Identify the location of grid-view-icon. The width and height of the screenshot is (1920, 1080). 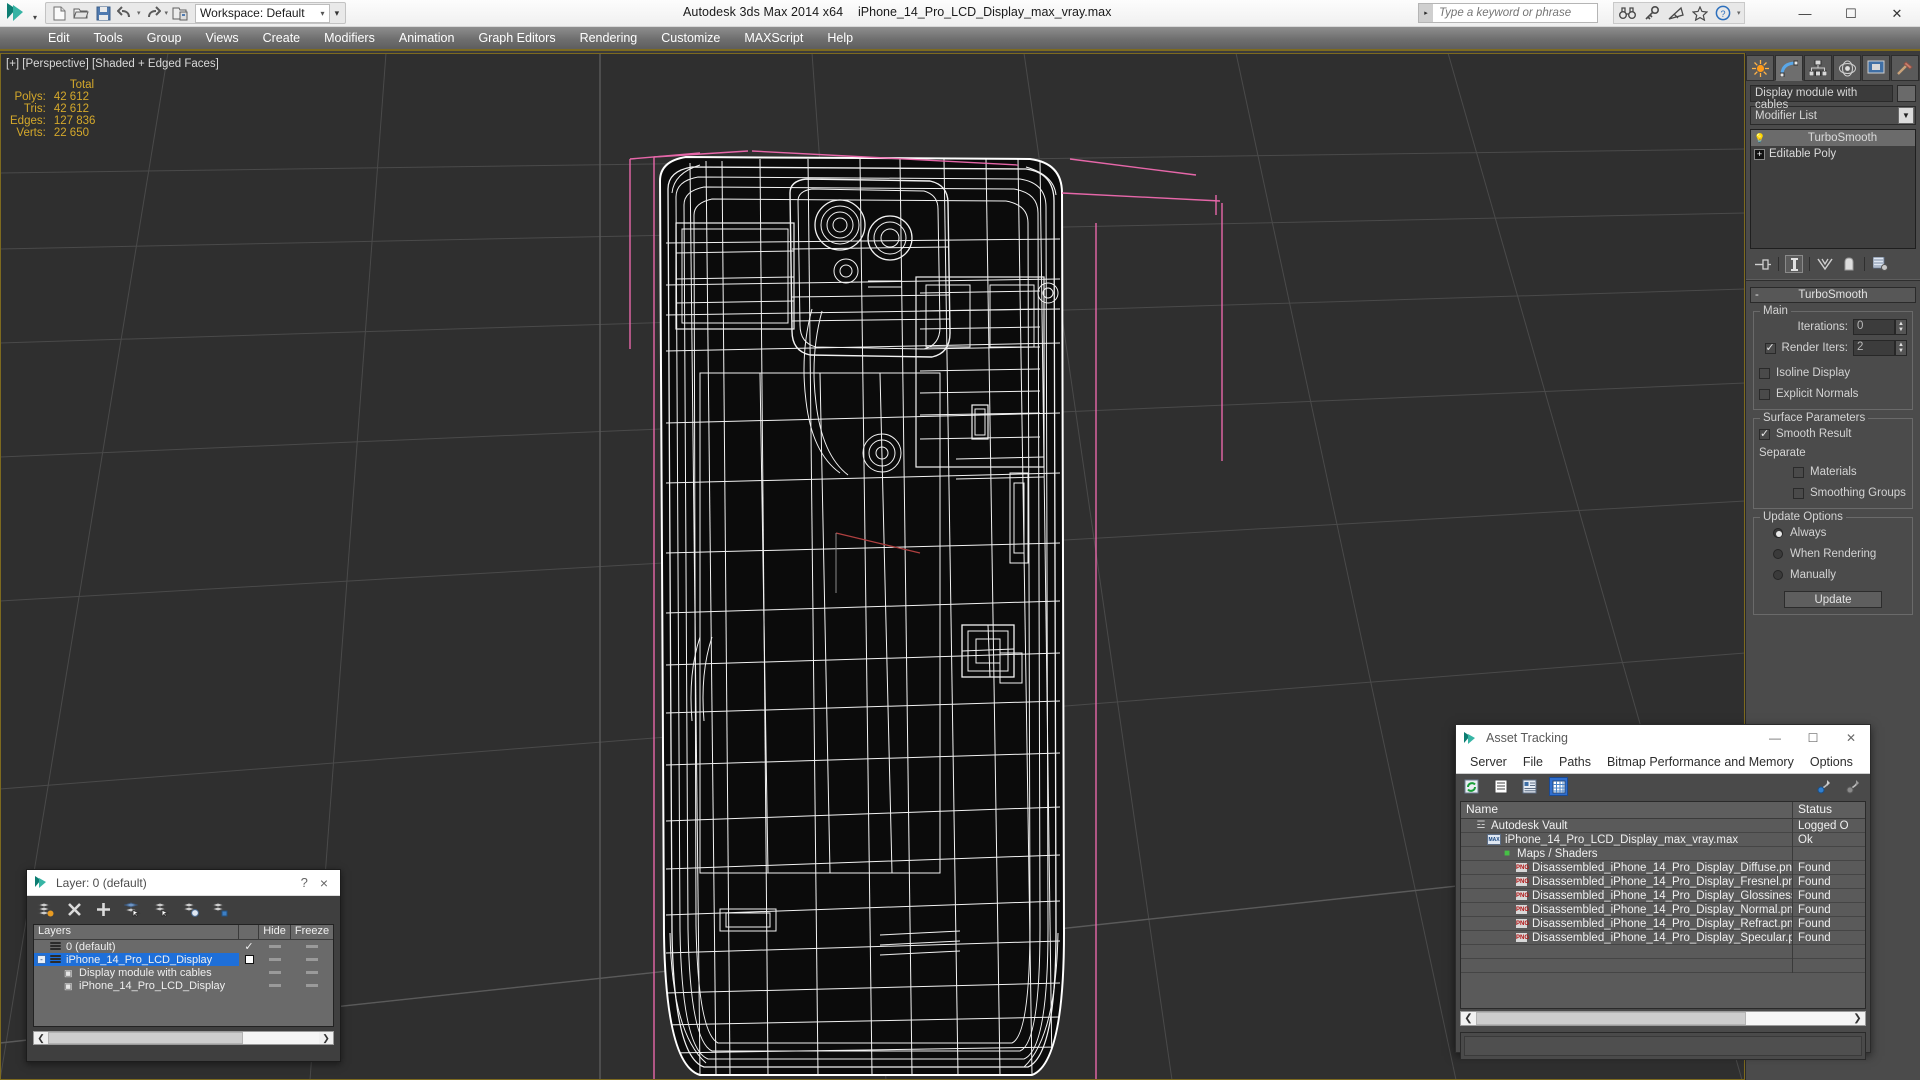
(1558, 786).